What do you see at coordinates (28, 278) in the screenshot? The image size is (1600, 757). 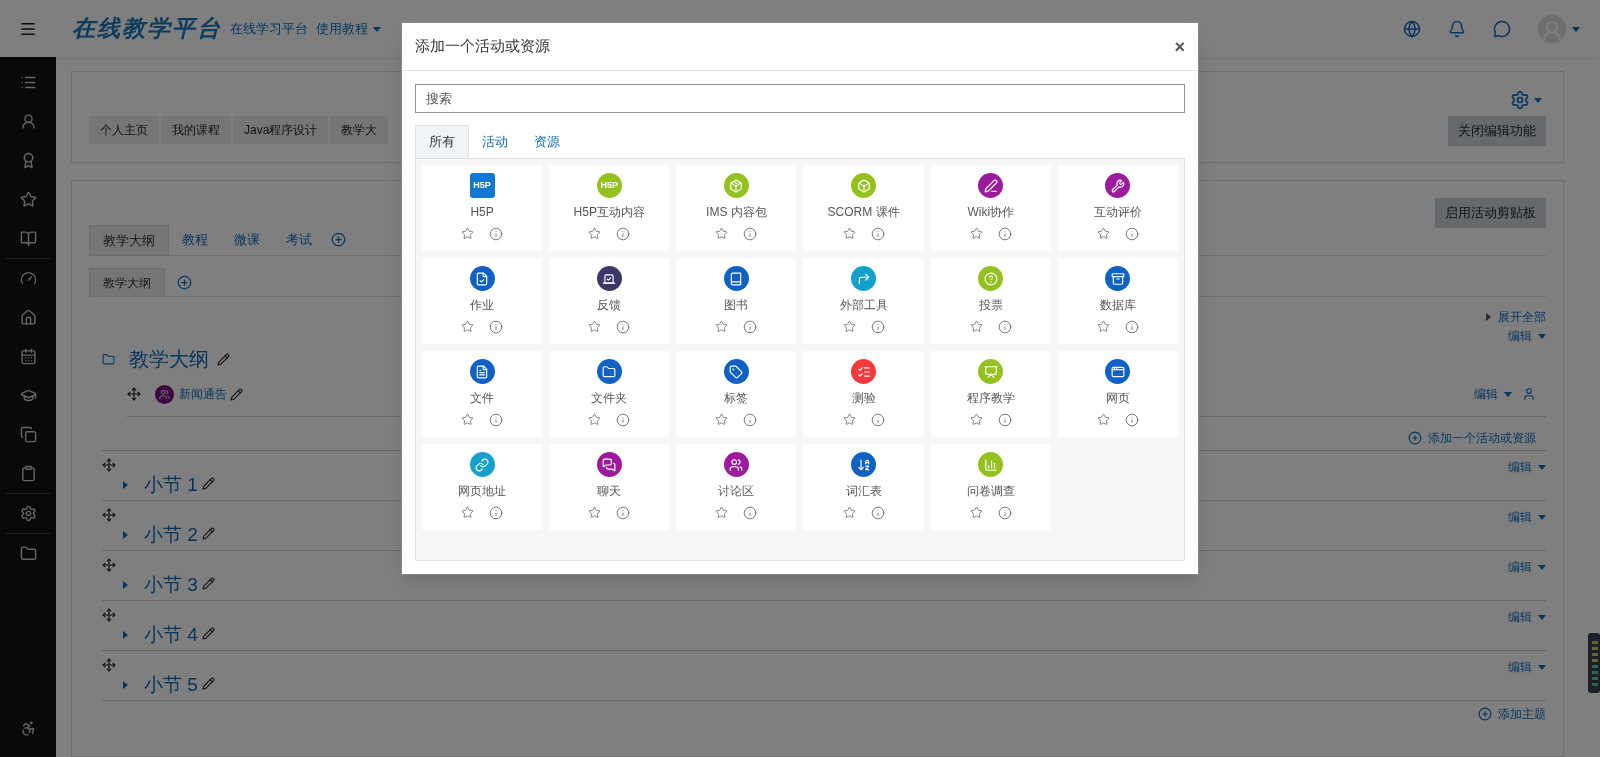 I see `gauge-icon` at bounding box center [28, 278].